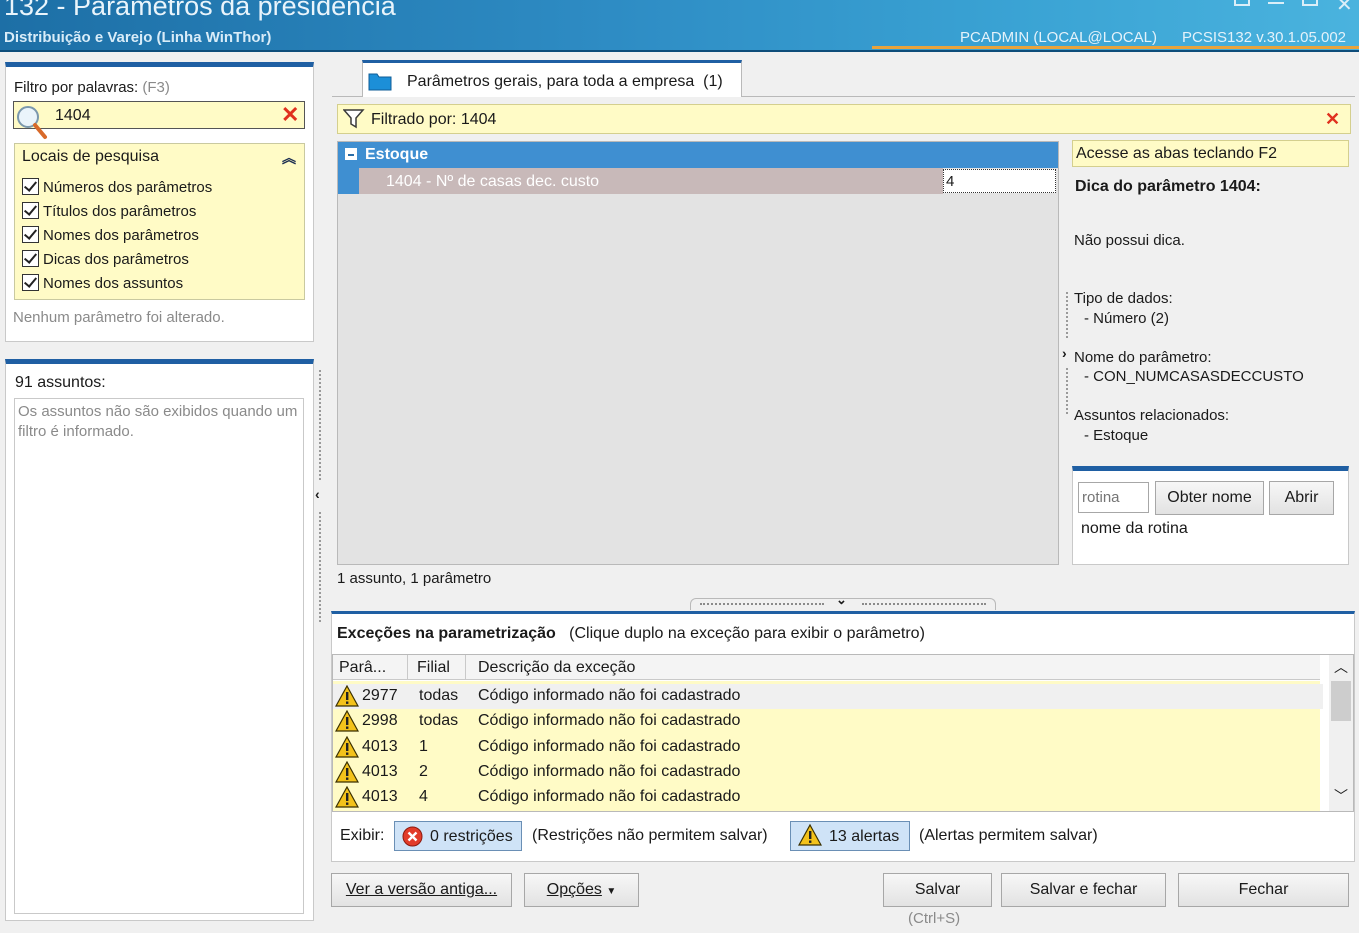 This screenshot has width=1359, height=933. What do you see at coordinates (119, 317) in the screenshot?
I see `change-status: Nenhum parâmetro foi alterado.` at bounding box center [119, 317].